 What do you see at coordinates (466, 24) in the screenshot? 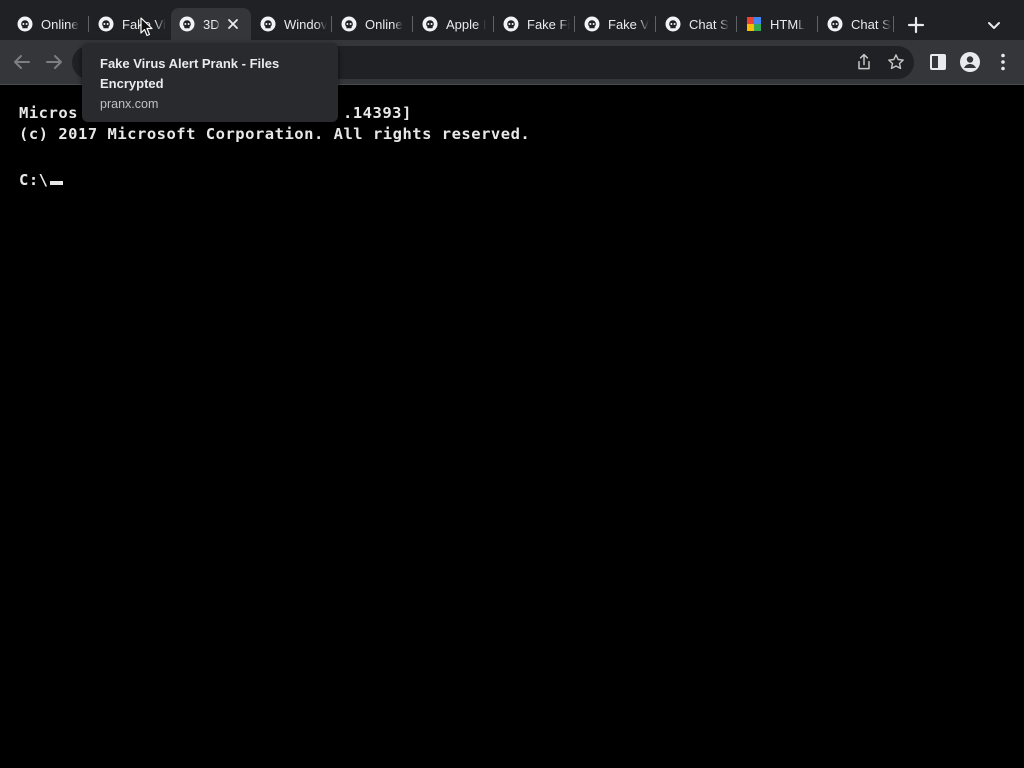
I see `tab-title: Apple I` at bounding box center [466, 24].